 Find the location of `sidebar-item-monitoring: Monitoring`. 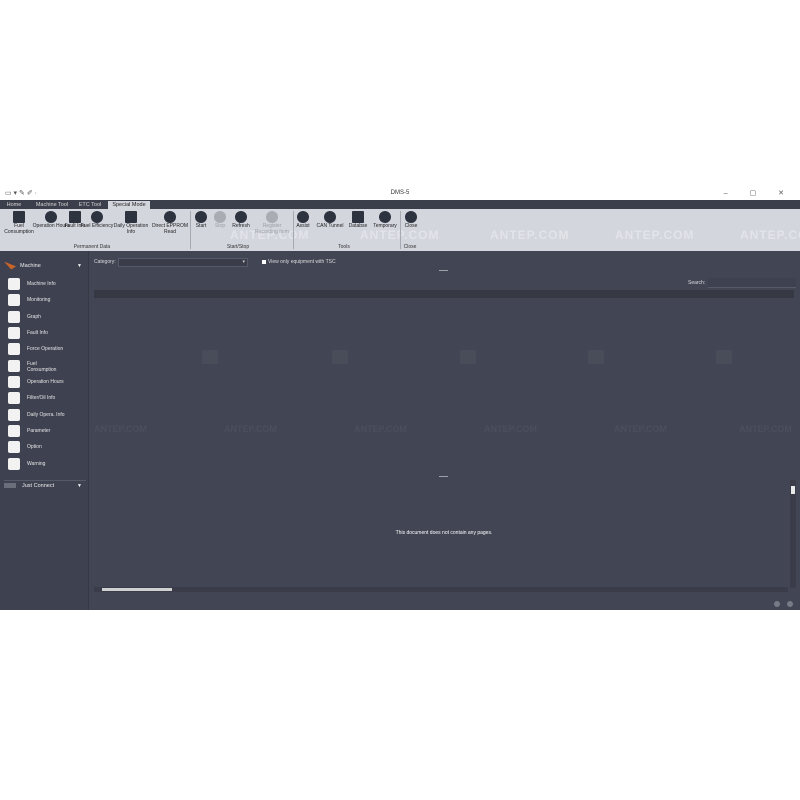

sidebar-item-monitoring: Monitoring is located at coordinates (46, 300).